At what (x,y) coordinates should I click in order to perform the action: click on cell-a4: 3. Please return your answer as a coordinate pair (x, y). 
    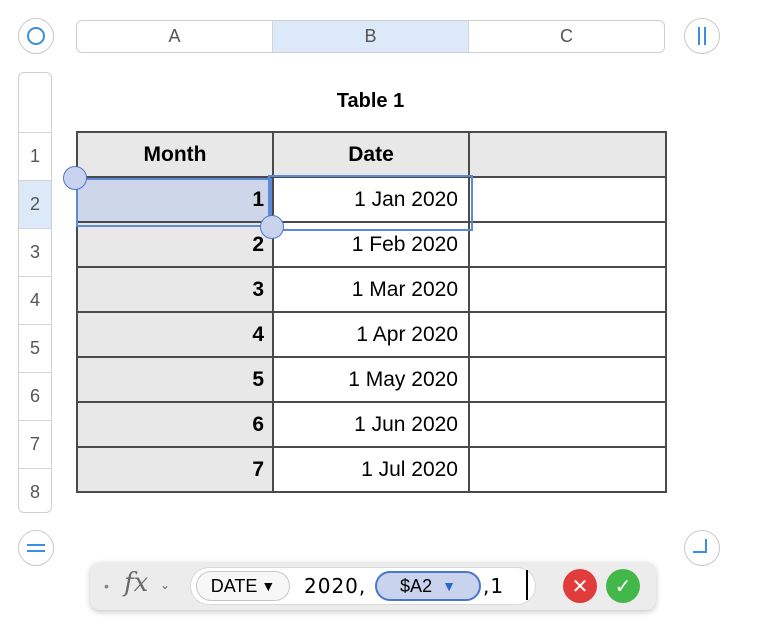
    Looking at the image, I should click on (175, 289).